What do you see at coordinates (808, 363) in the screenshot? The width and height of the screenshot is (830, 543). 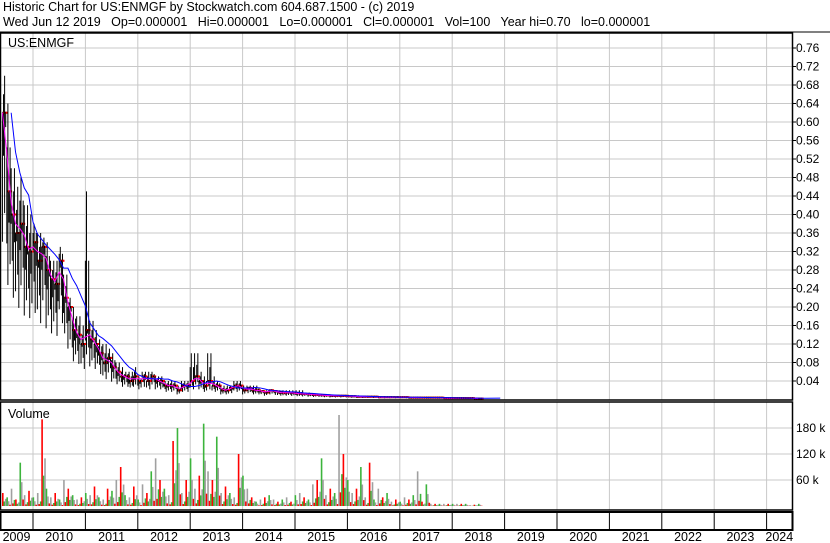 I see `price-tick-label: 0.08` at bounding box center [808, 363].